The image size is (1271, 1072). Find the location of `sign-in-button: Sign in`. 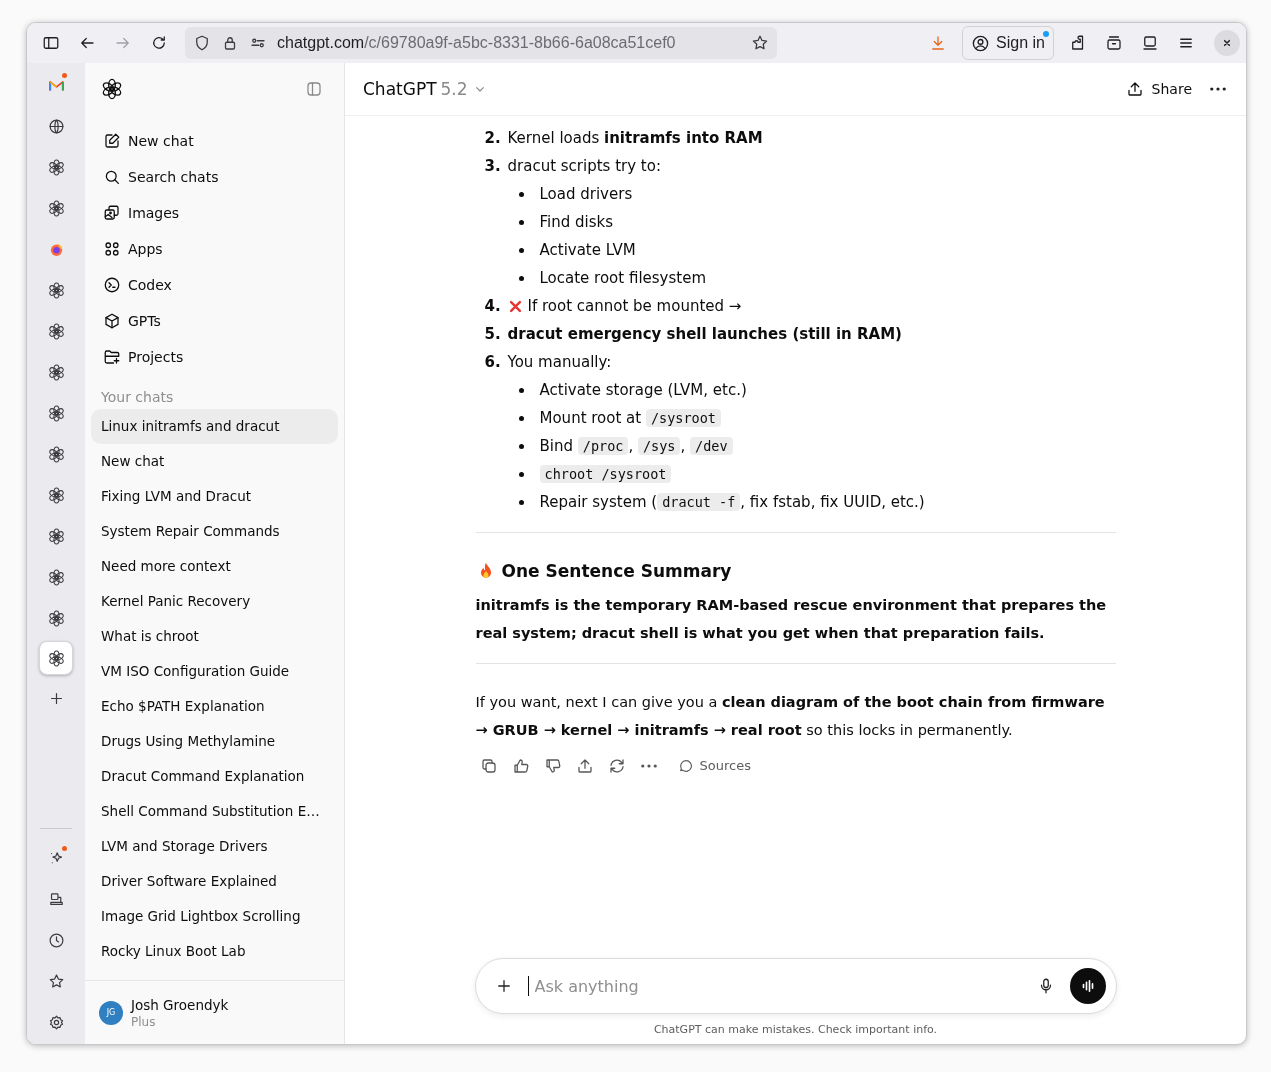

sign-in-button: Sign in is located at coordinates (1008, 43).